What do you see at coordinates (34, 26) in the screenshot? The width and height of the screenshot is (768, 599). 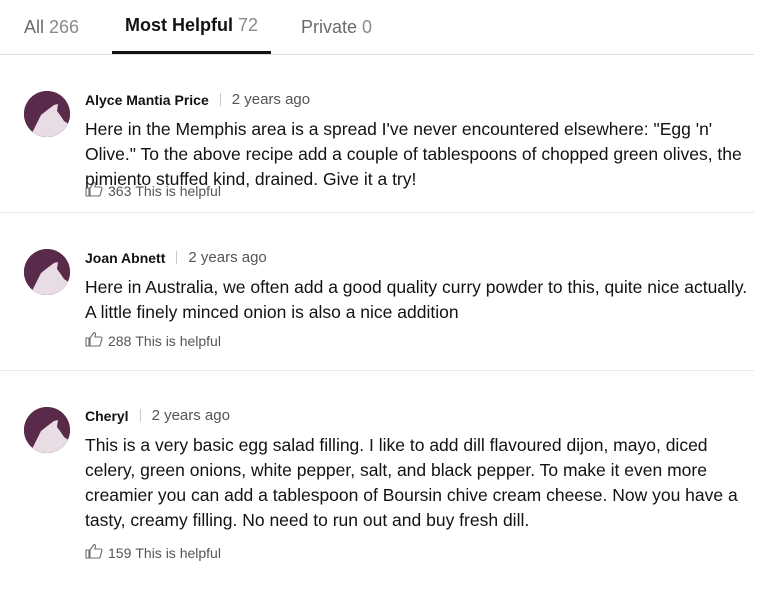 I see `tab-all-label: All` at bounding box center [34, 26].